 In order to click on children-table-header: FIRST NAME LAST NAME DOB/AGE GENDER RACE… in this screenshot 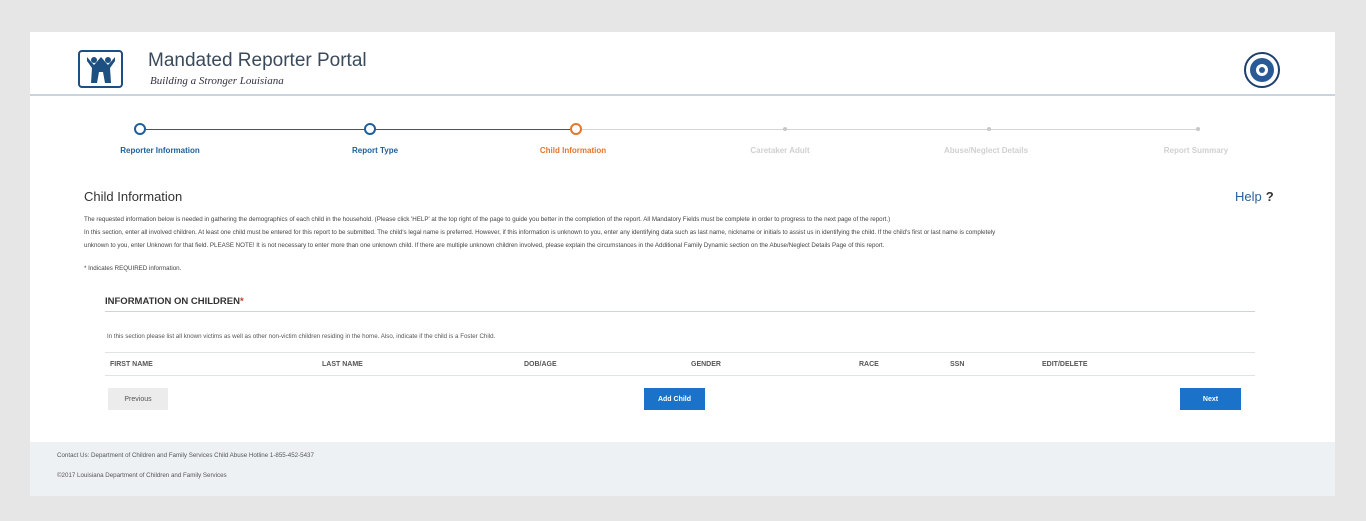, I will do `click(680, 364)`.